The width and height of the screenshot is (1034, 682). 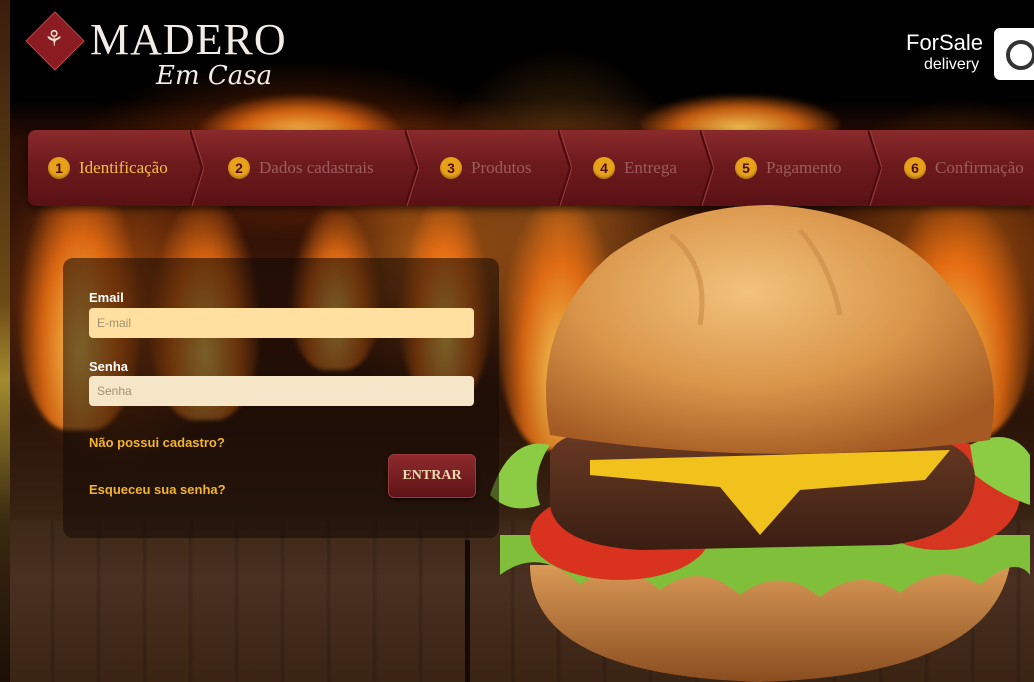 I want to click on step-number: 2, so click(x=239, y=168).